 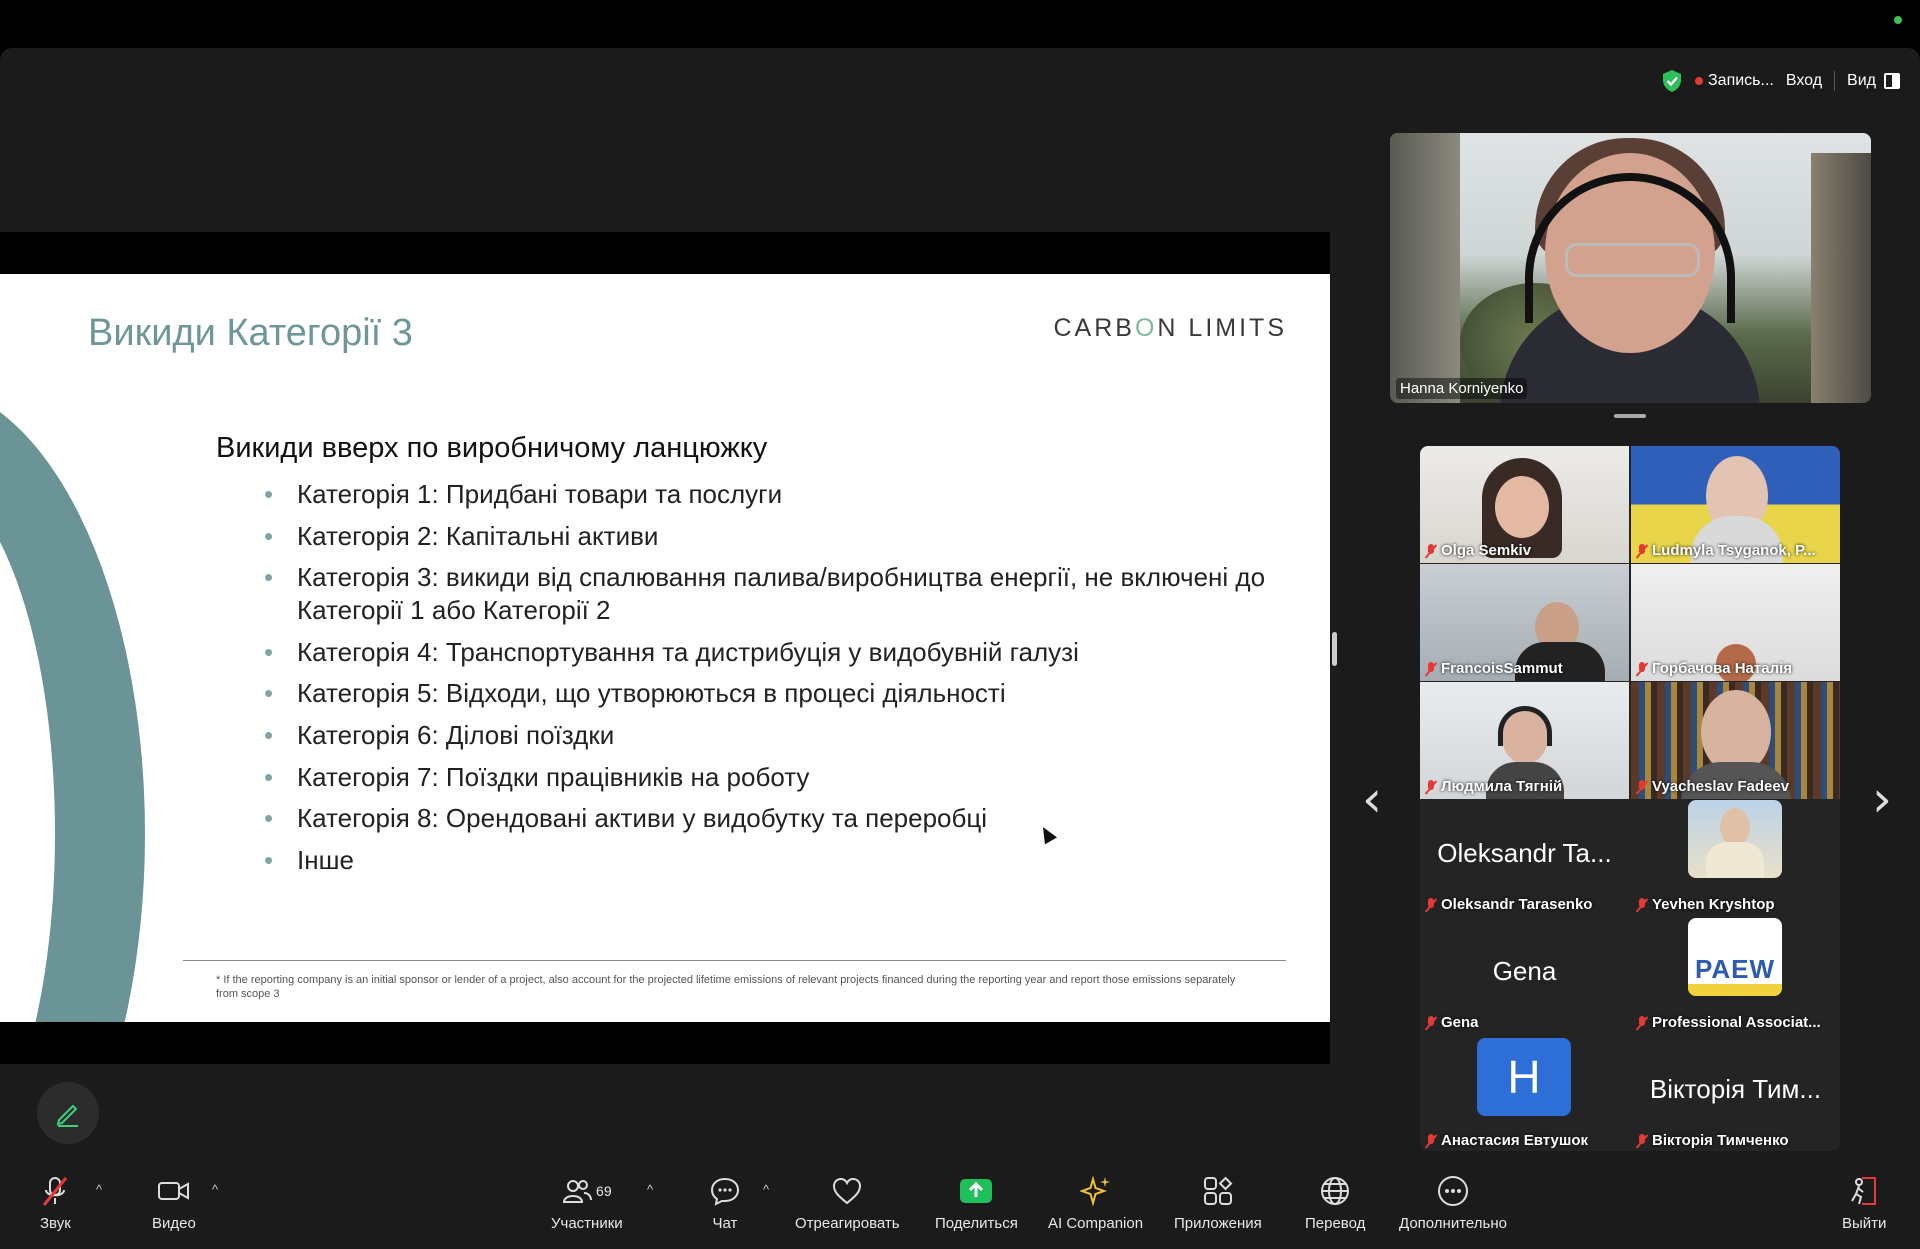 What do you see at coordinates (1735, 622) in the screenshot?
I see `participant-tile: Горбачова Наталія` at bounding box center [1735, 622].